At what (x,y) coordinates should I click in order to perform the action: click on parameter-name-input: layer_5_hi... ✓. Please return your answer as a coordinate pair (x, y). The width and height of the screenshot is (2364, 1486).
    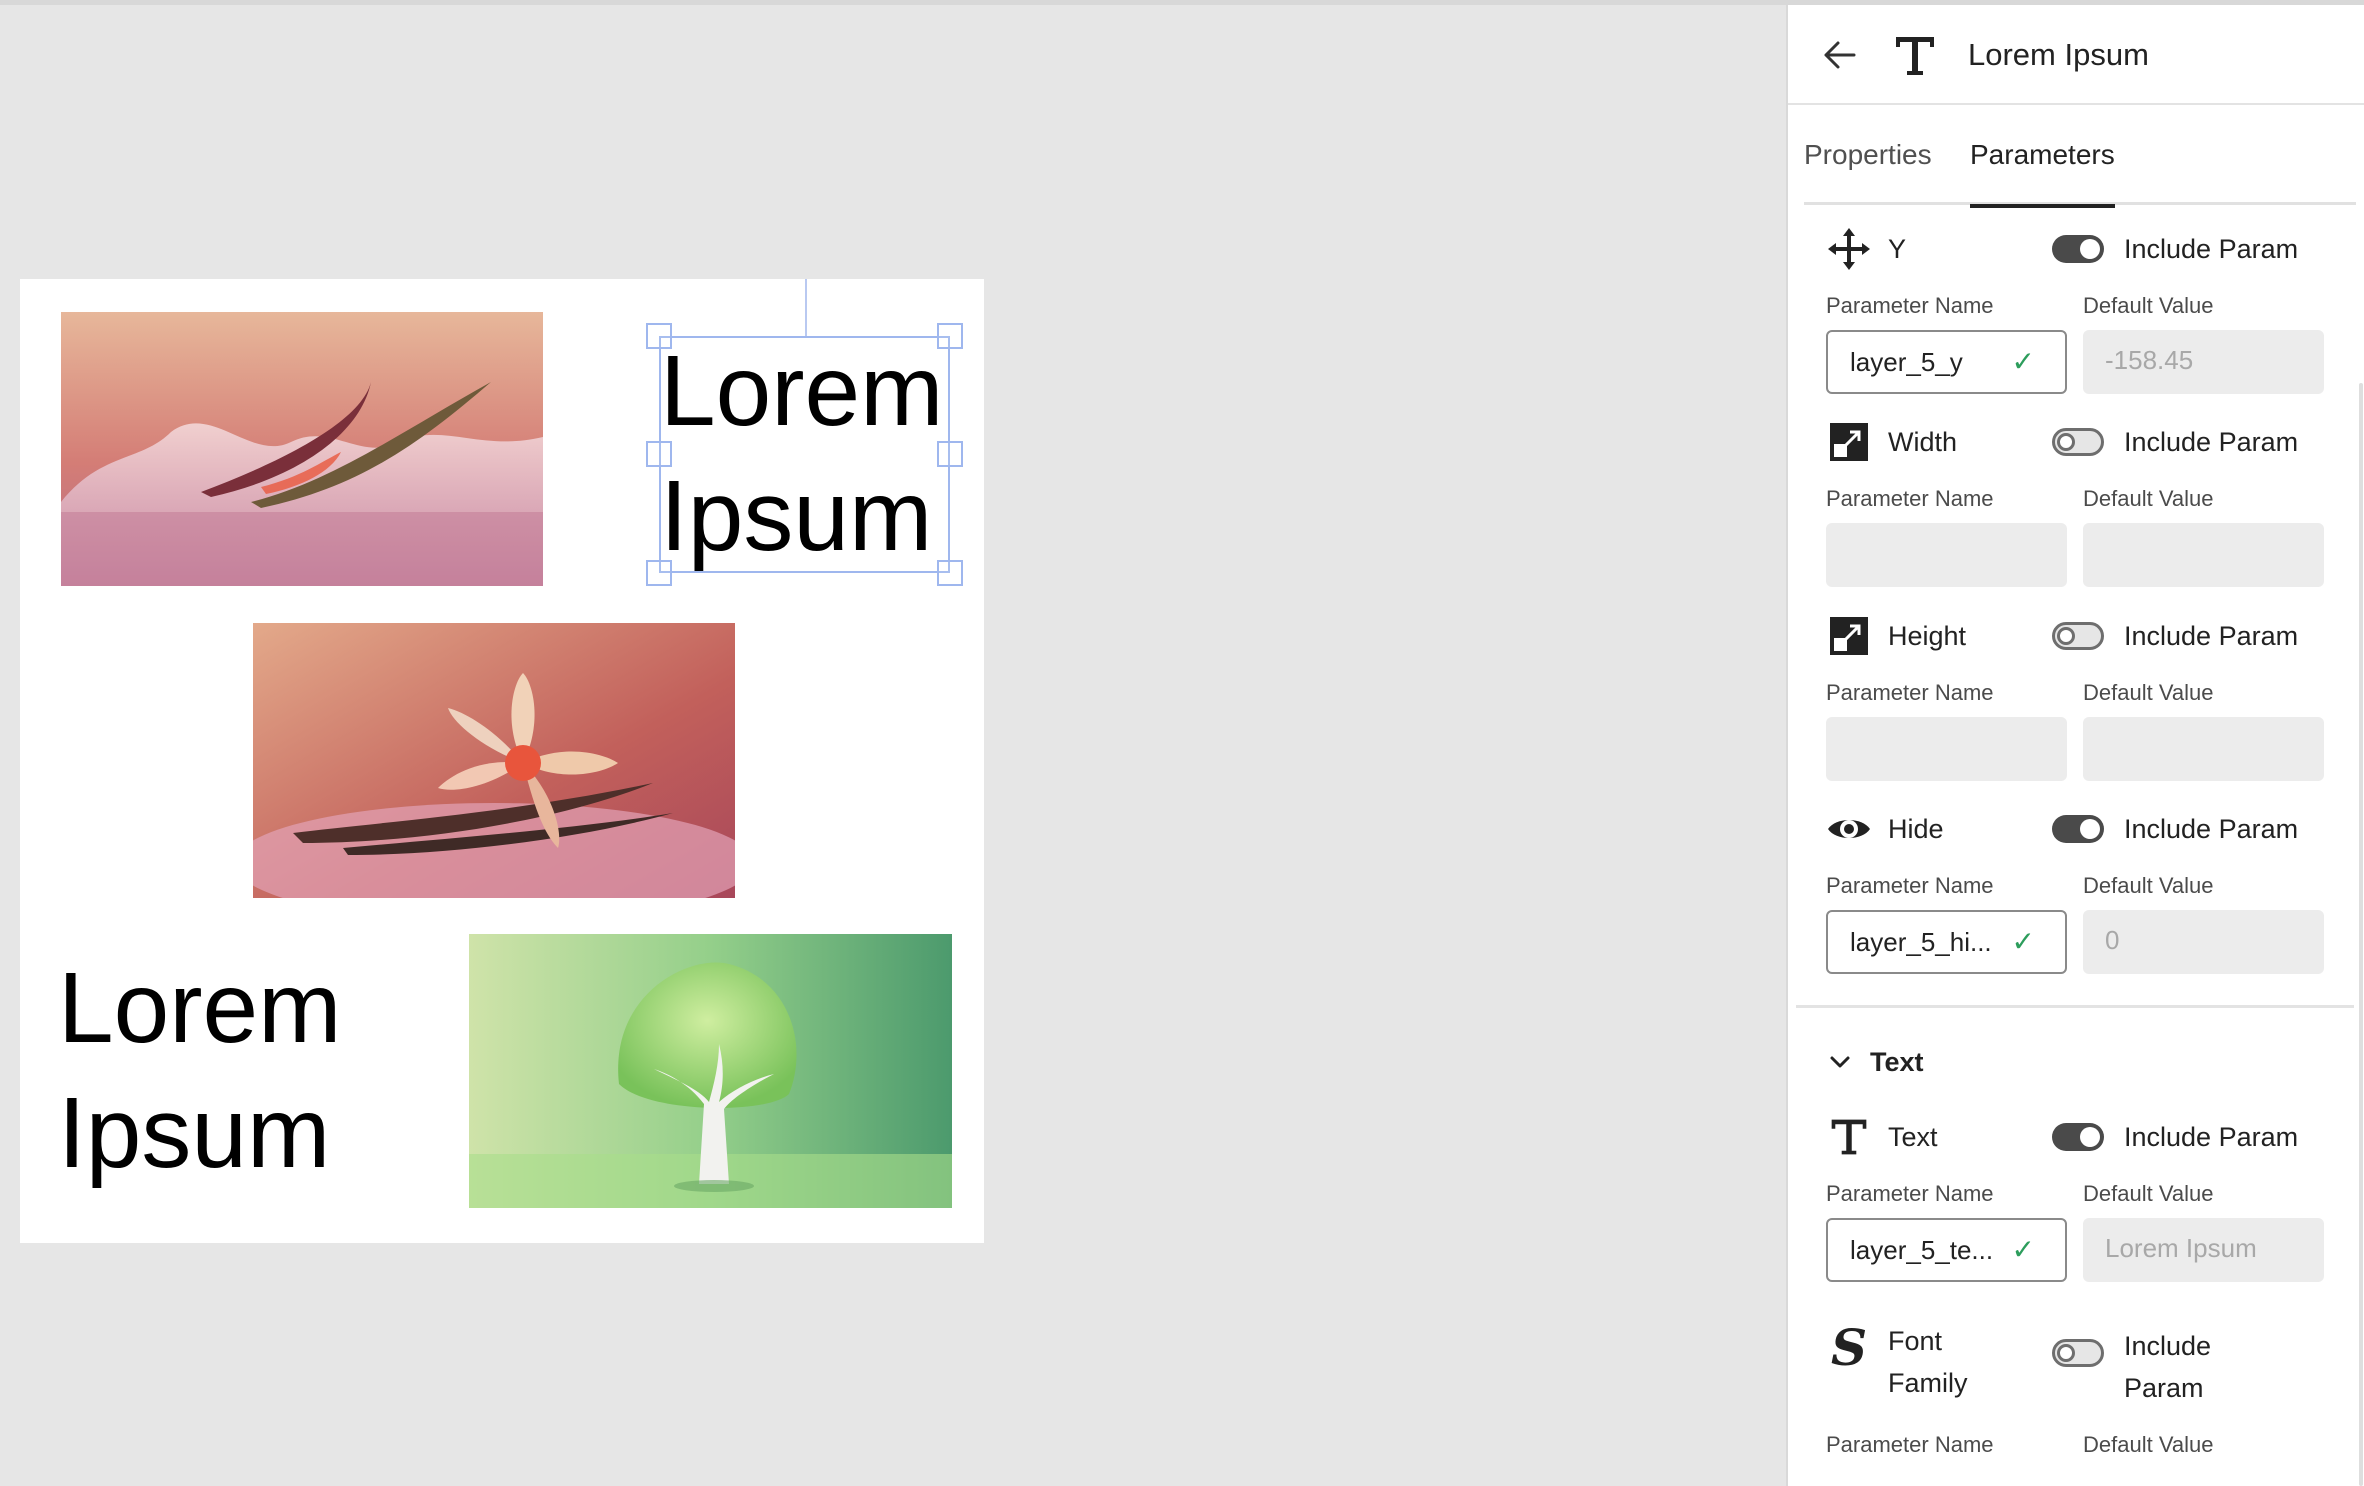
    Looking at the image, I should click on (1946, 942).